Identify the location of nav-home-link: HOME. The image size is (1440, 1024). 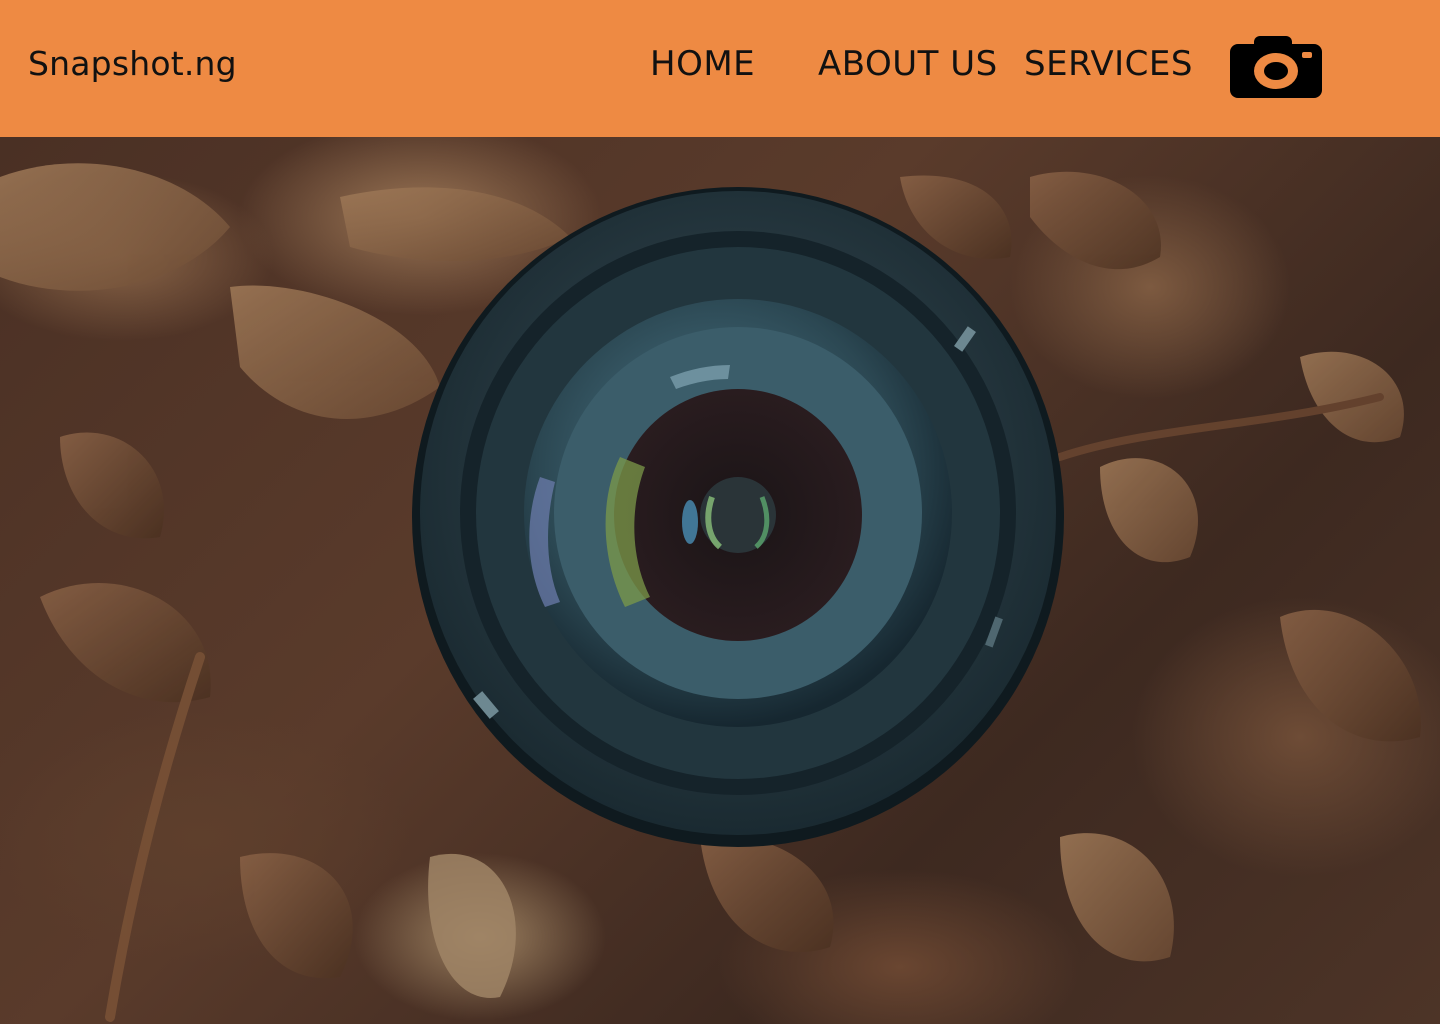
(702, 64).